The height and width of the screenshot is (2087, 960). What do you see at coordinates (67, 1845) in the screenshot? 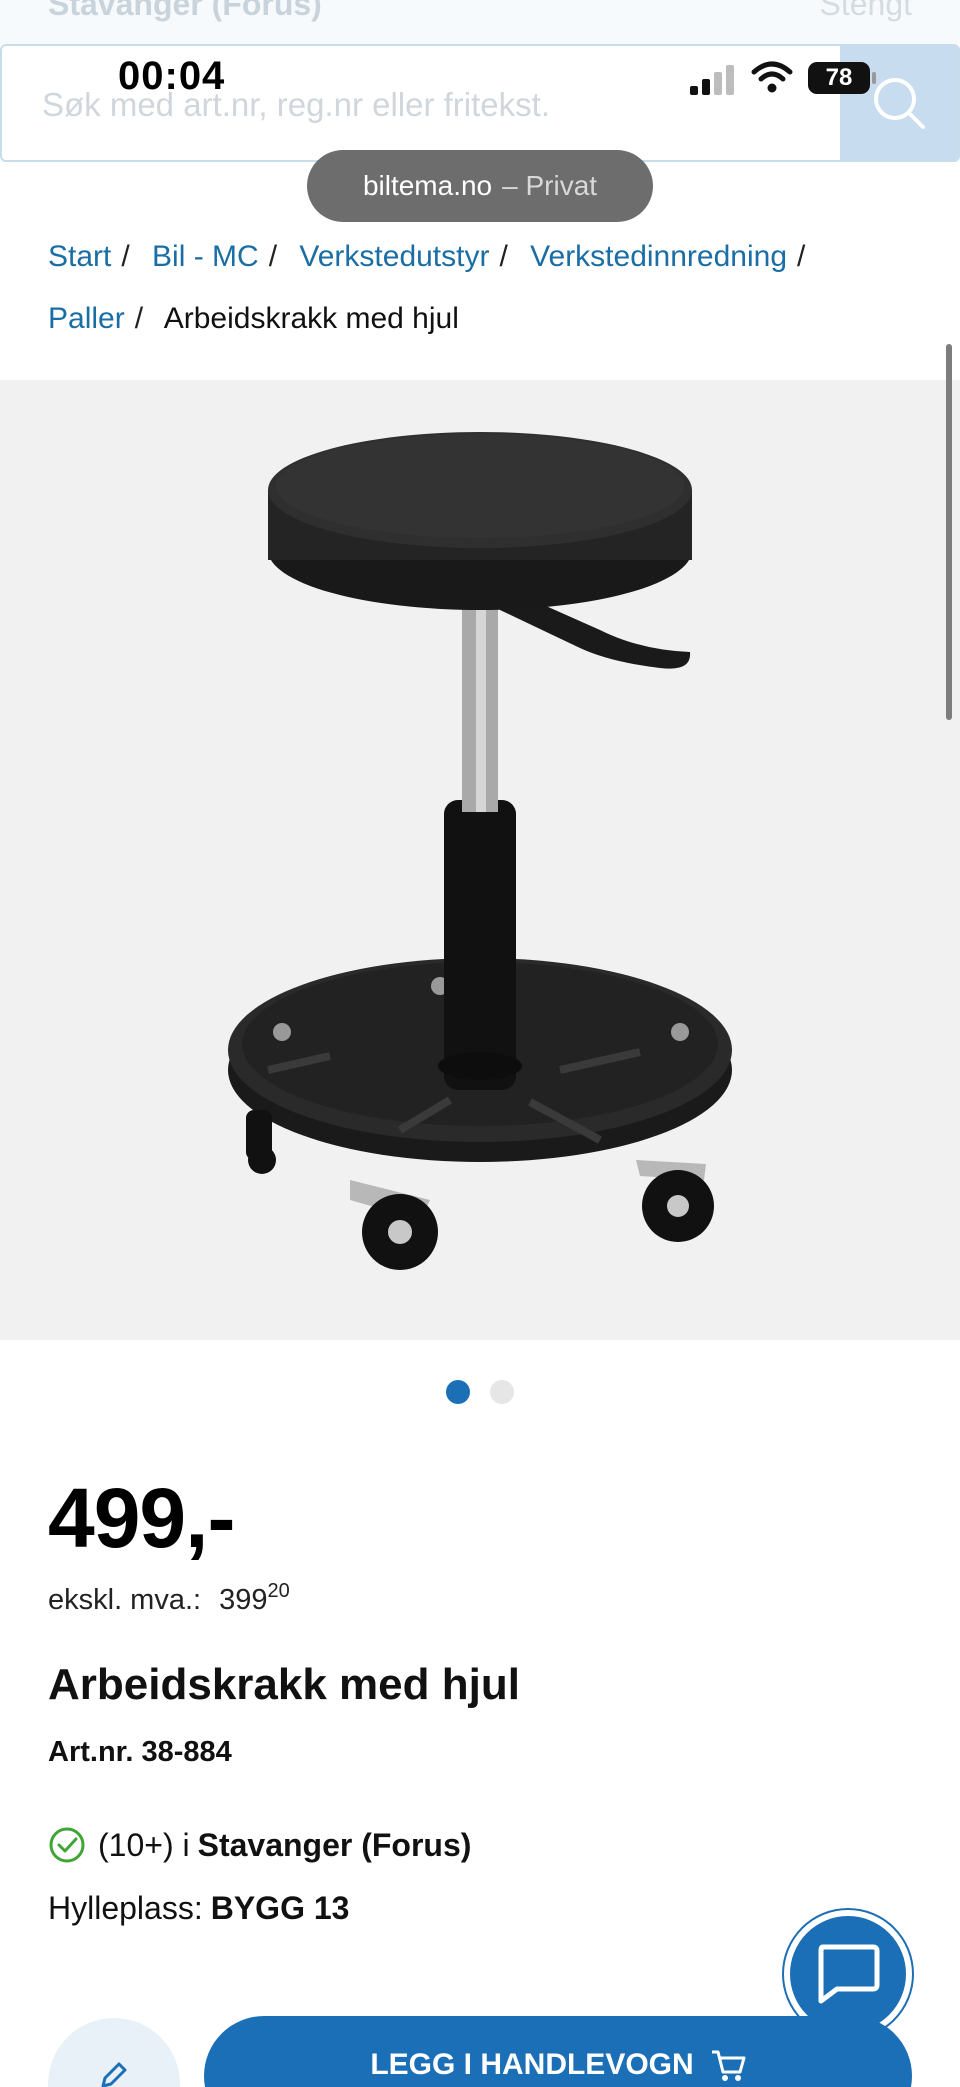
I see `check-icon` at bounding box center [67, 1845].